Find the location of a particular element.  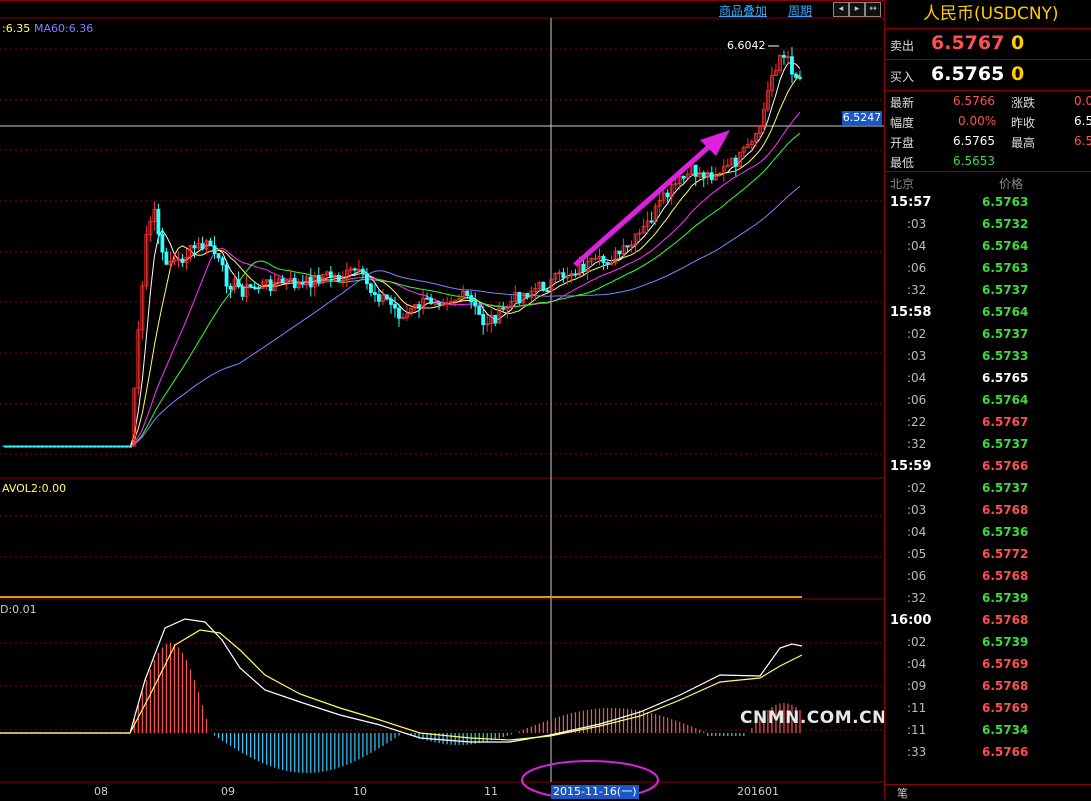

high-price-annotation: 6.6042 is located at coordinates (746, 45).